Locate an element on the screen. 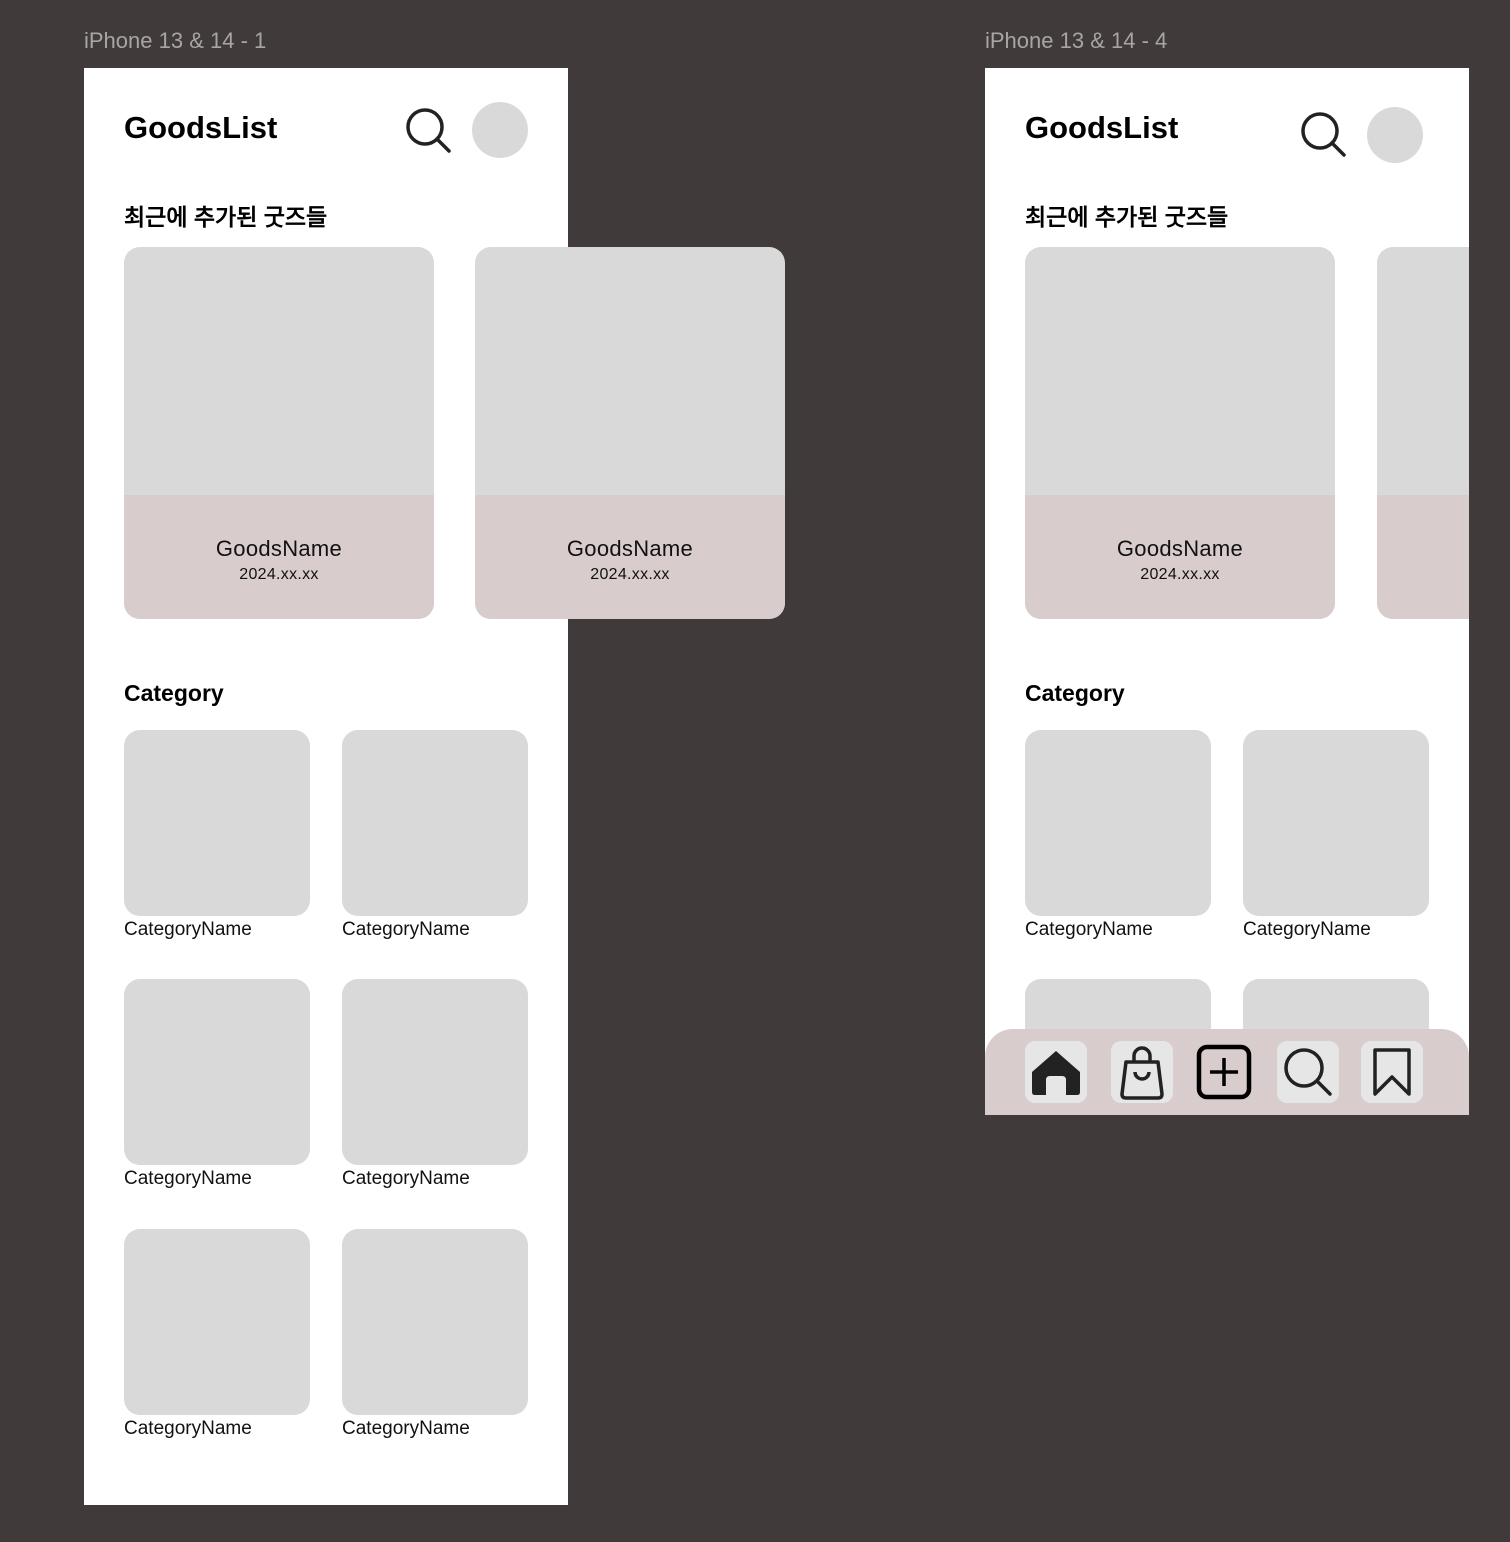 This screenshot has height=1542, width=1510. nav-add-button is located at coordinates (1224, 1072).